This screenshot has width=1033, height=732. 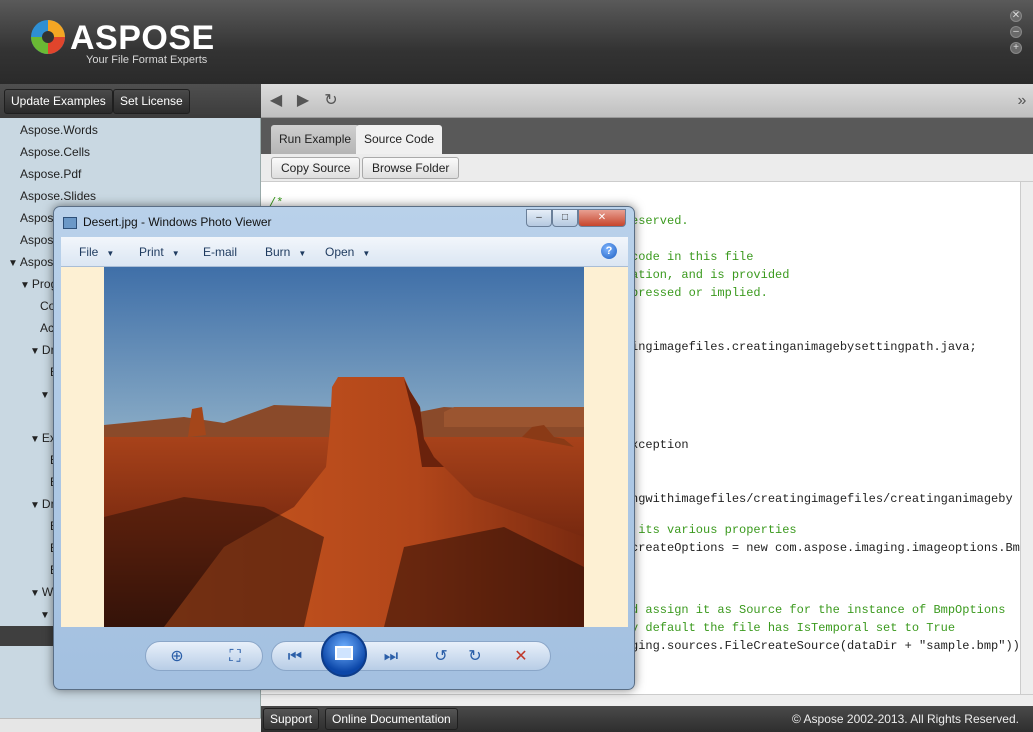 I want to click on code-line: code in this file, so click(x=692, y=257).